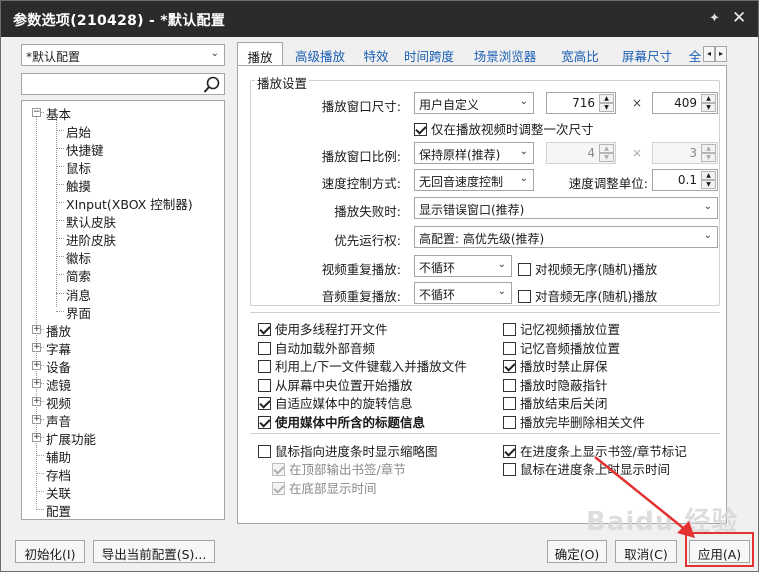  What do you see at coordinates (474, 153) in the screenshot?
I see `window-ratio-select: 保持原样(推荐) ⌄` at bounding box center [474, 153].